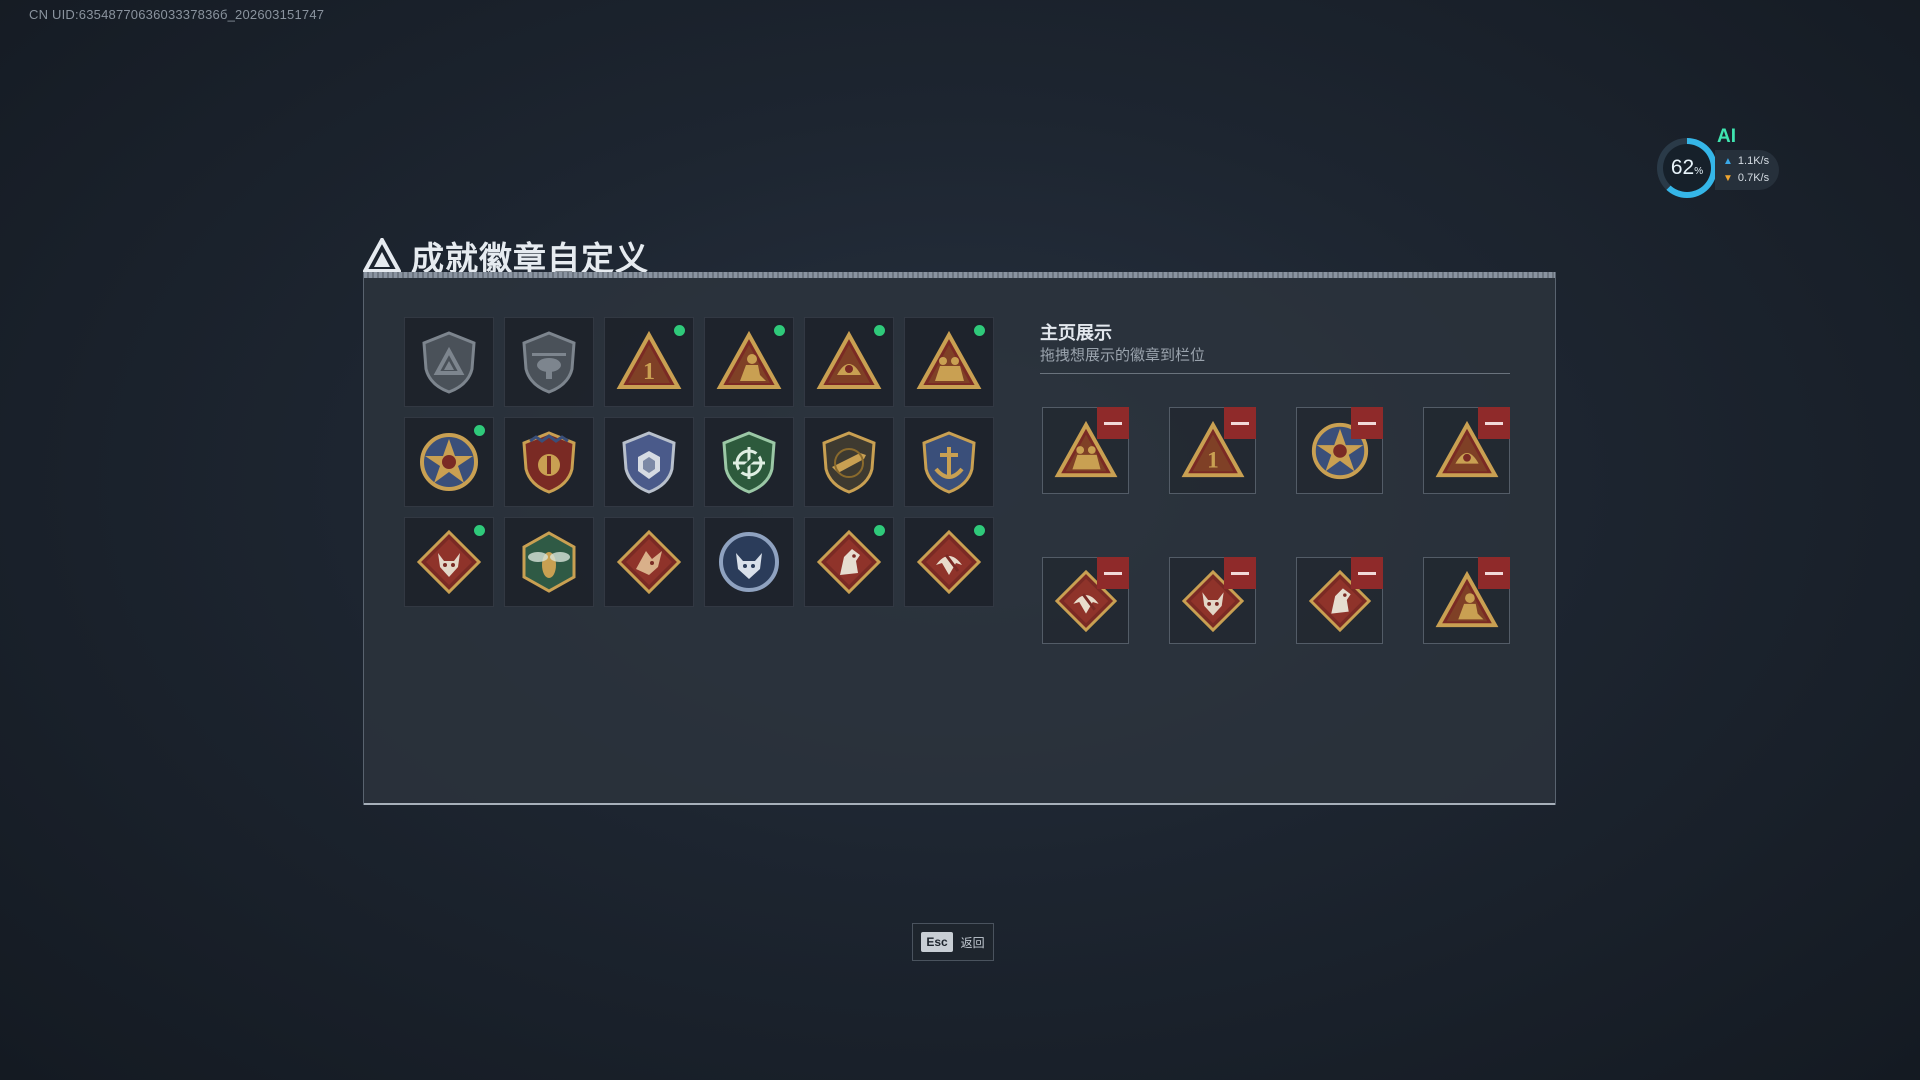  I want to click on anchor-navy-crest-badge-icon, so click(949, 462).